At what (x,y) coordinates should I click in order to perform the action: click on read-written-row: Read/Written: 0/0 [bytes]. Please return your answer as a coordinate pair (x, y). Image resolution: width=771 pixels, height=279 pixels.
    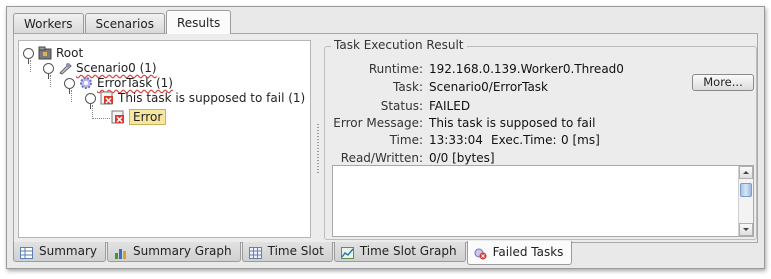
    Looking at the image, I should click on (541, 158).